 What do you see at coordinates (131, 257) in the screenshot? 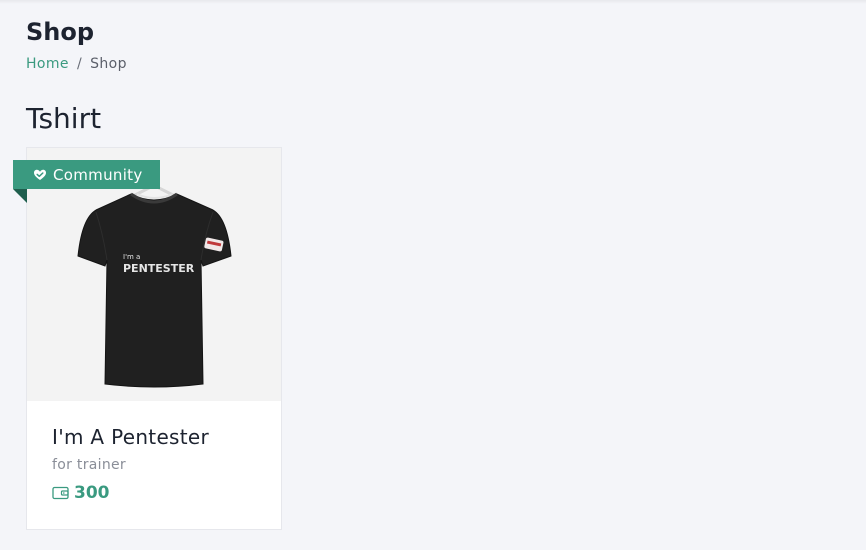
I see `shirt-print-small: I'm a` at bounding box center [131, 257].